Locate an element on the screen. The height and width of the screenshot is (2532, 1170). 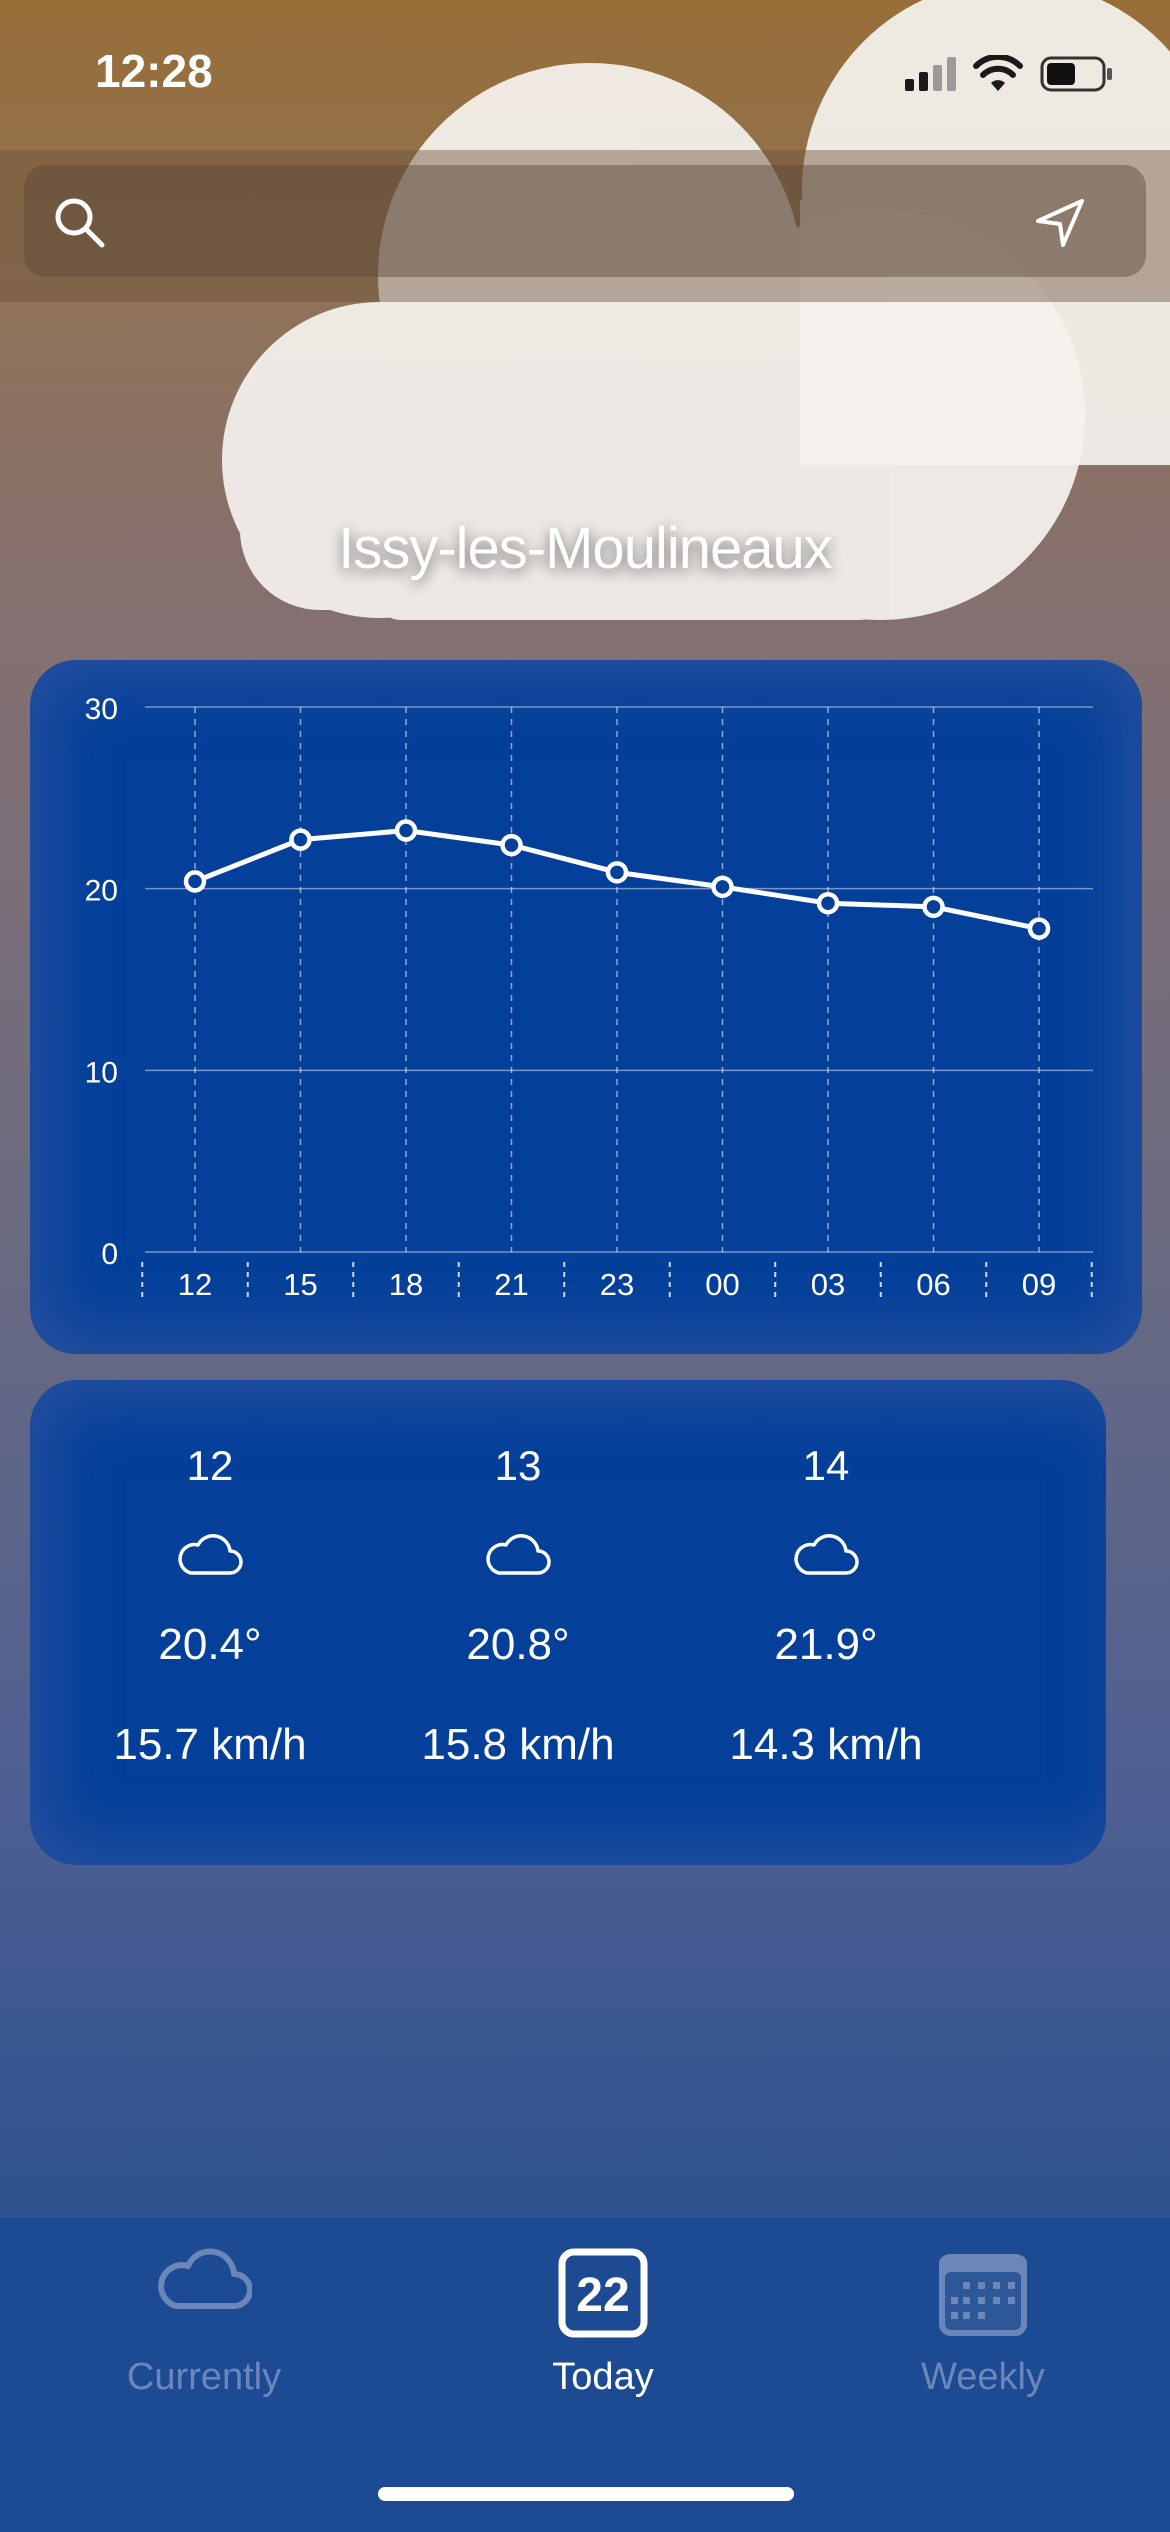
hourly-wind-speed: 15.8 km/h is located at coordinates (518, 1744).